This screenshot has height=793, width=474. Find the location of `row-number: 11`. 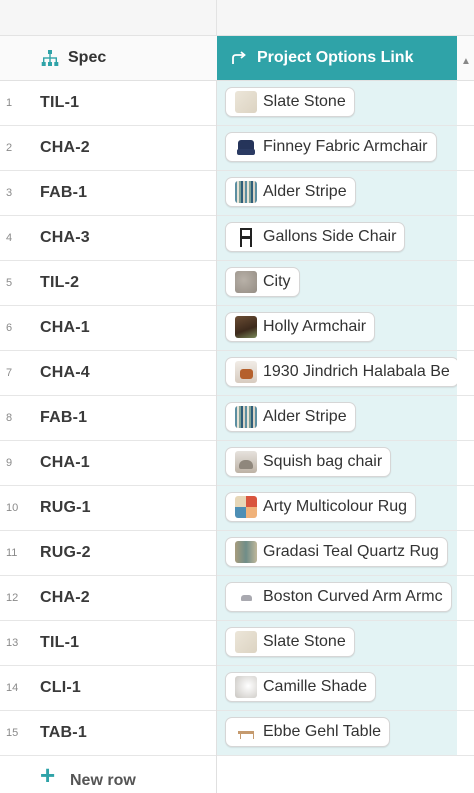

row-number: 11 is located at coordinates (12, 553).